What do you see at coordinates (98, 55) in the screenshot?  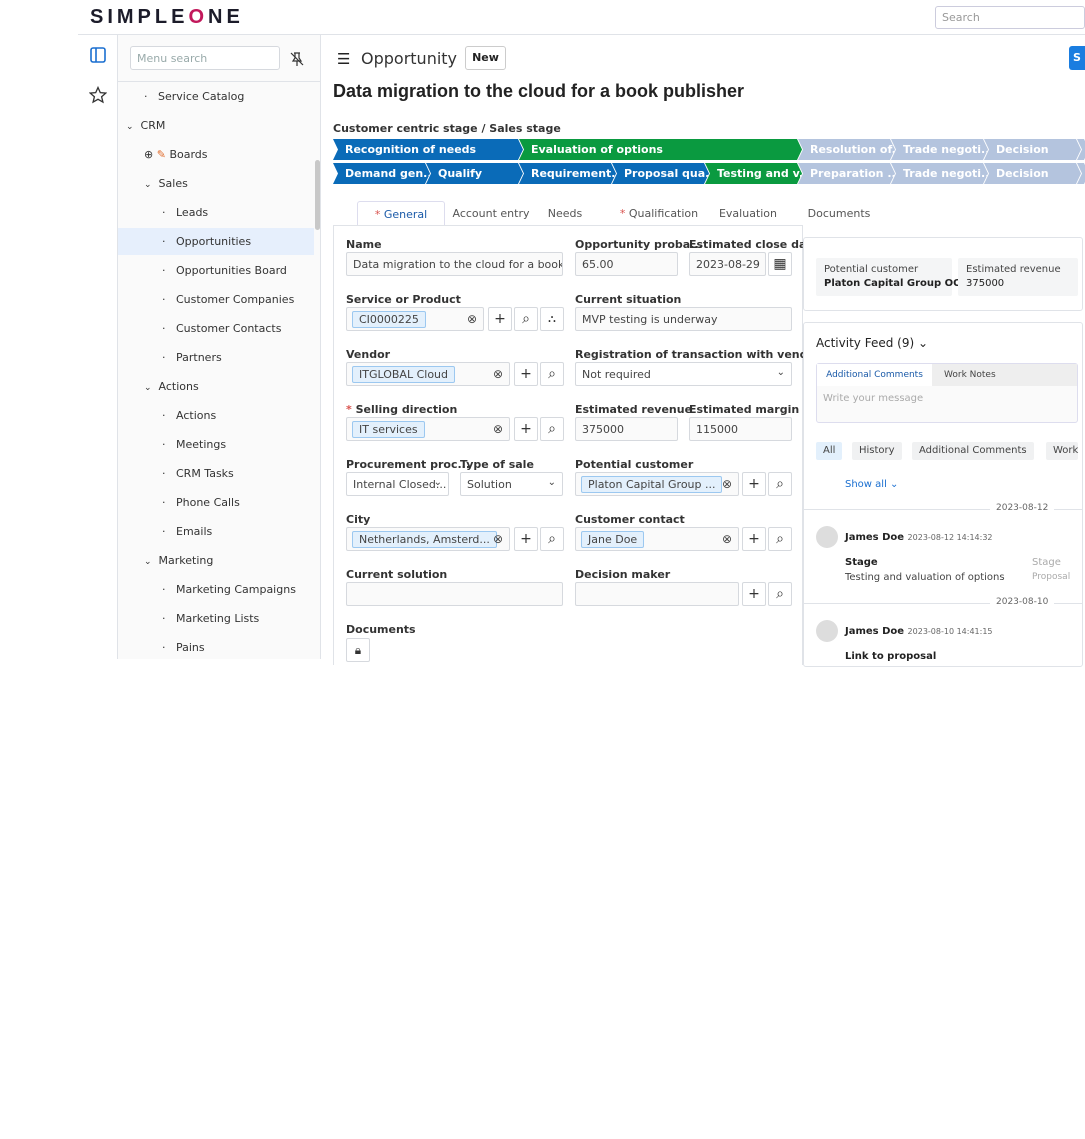 I see `sidebar-panel-icon` at bounding box center [98, 55].